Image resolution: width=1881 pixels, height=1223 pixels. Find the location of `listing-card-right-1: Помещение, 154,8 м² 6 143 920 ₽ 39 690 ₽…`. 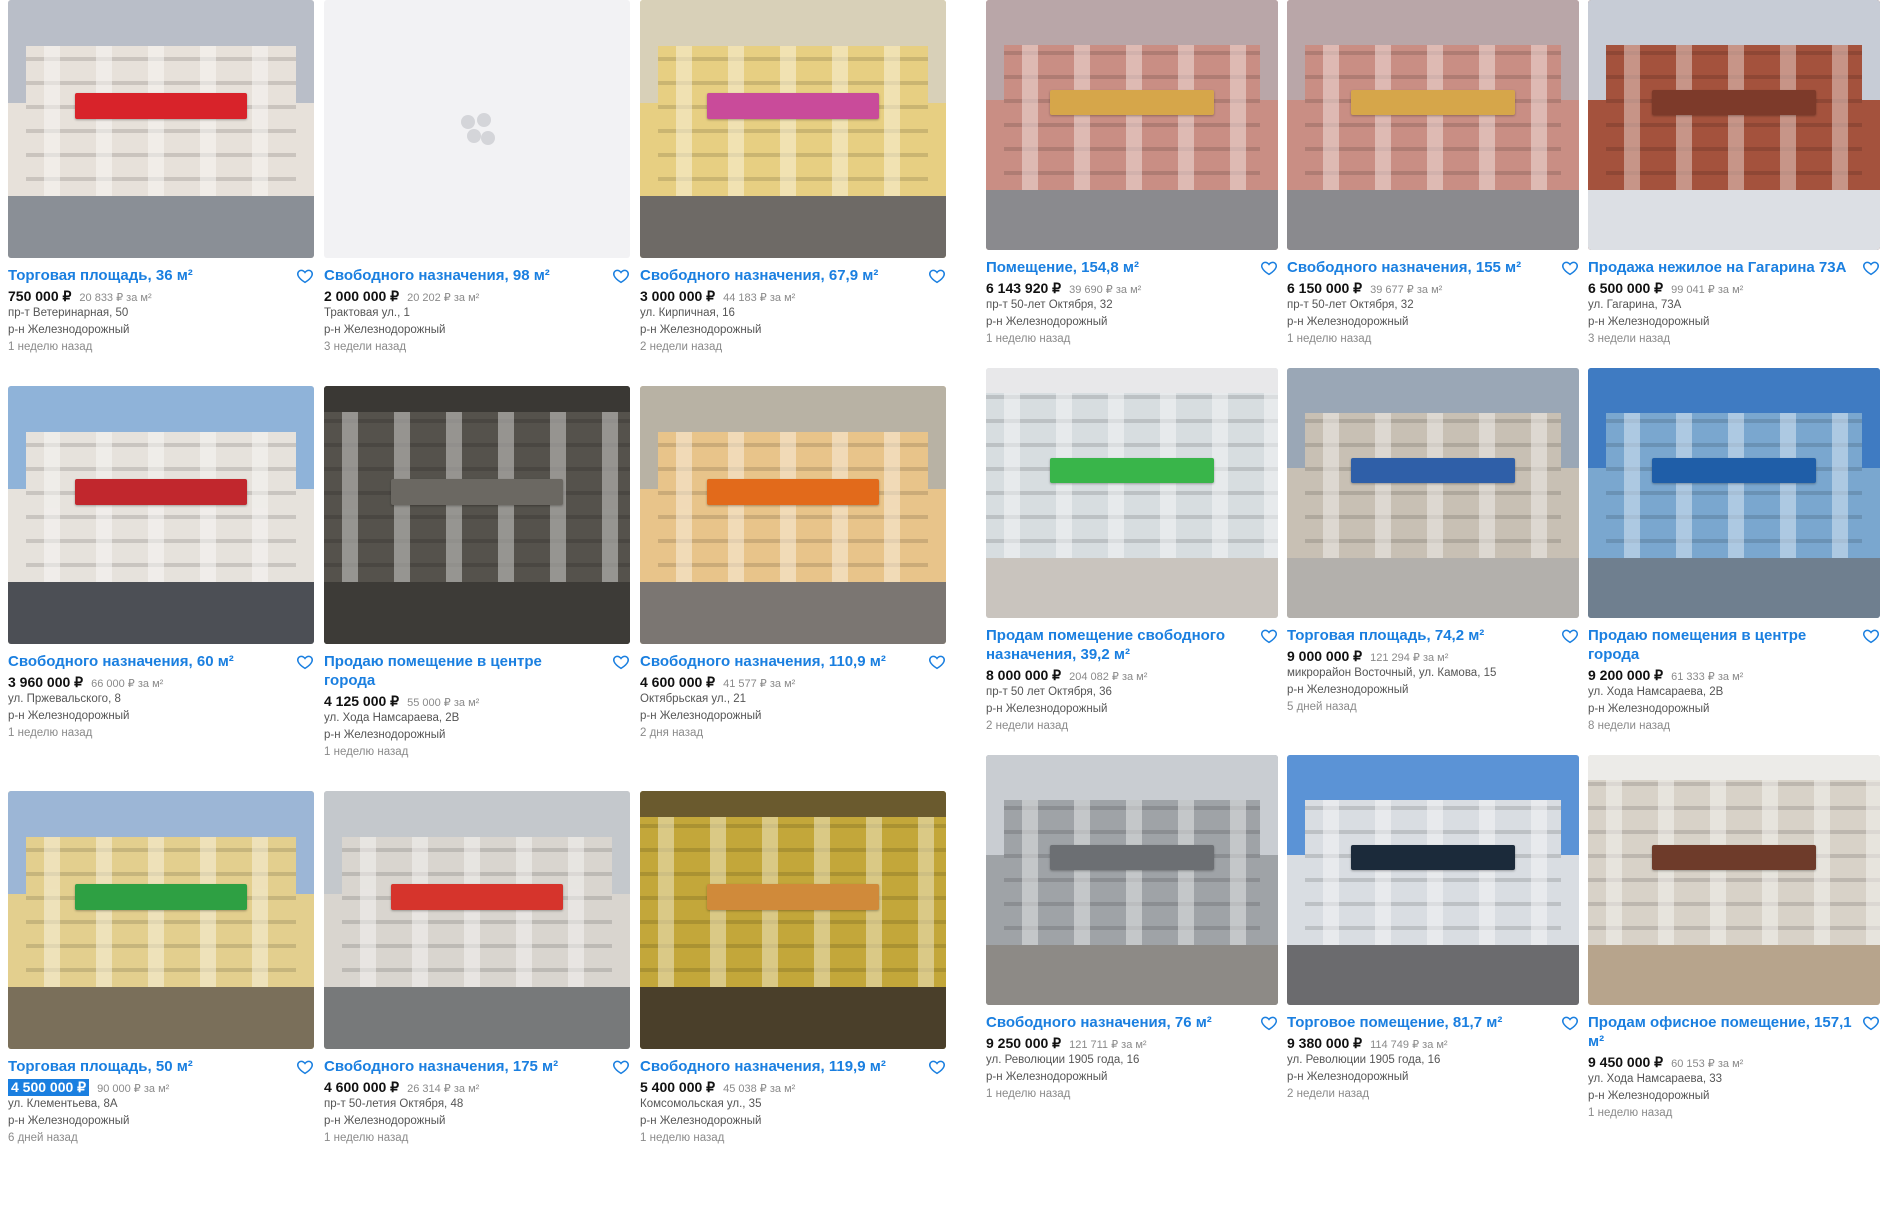

listing-card-right-1: Помещение, 154,8 м² 6 143 920 ₽ 39 690 ₽… is located at coordinates (1132, 174).